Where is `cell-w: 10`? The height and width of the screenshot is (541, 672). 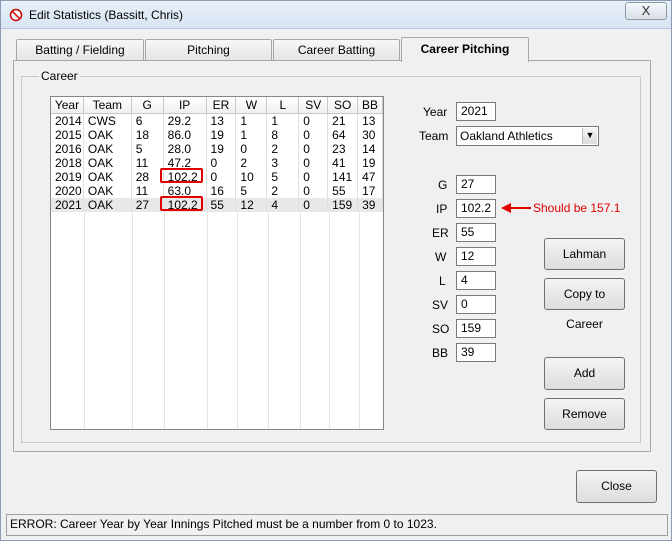
cell-w: 10 is located at coordinates (252, 177).